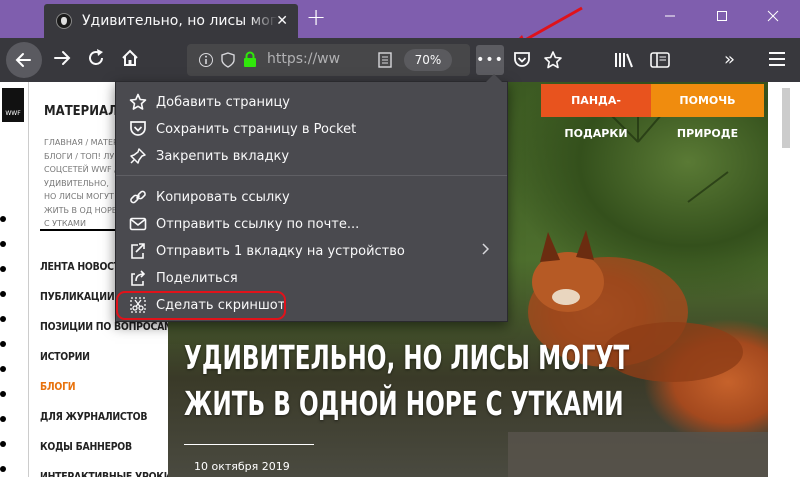 This screenshot has height=477, width=800. I want to click on menu-item-label: Копировать ссылку, so click(223, 197).